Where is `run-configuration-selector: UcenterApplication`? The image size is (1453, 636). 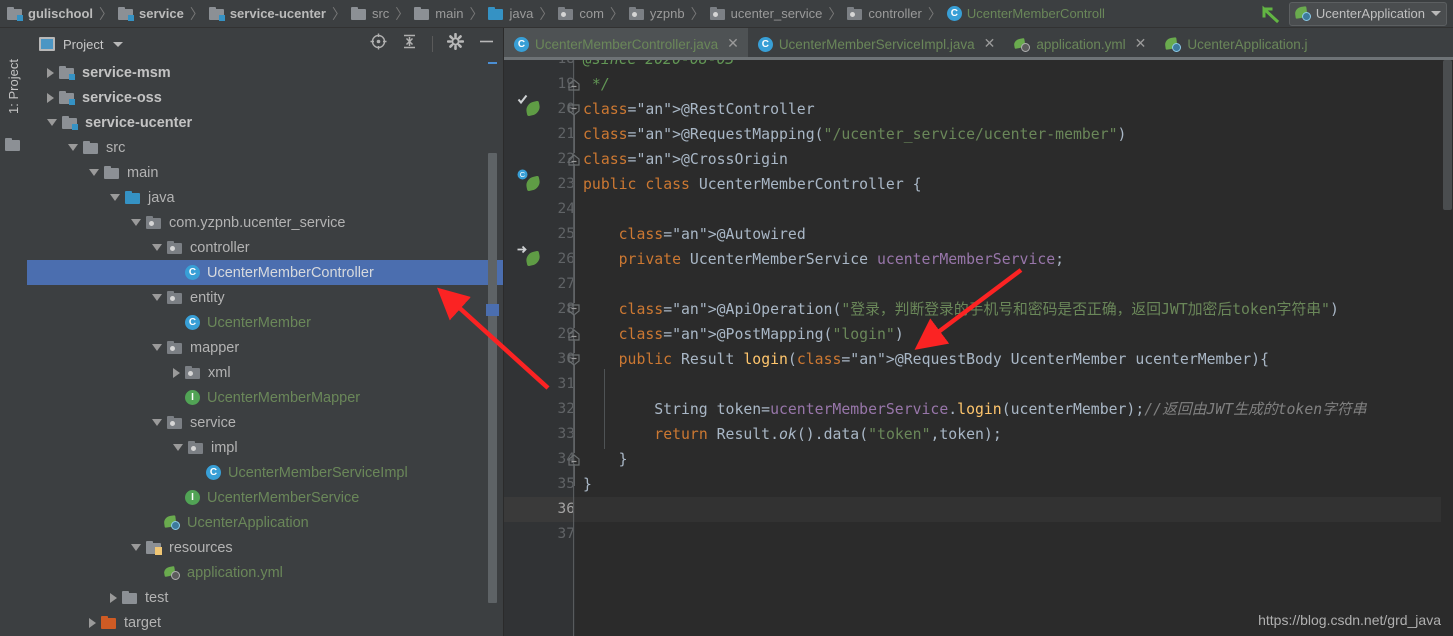
run-configuration-selector: UcenterApplication is located at coordinates (1367, 13).